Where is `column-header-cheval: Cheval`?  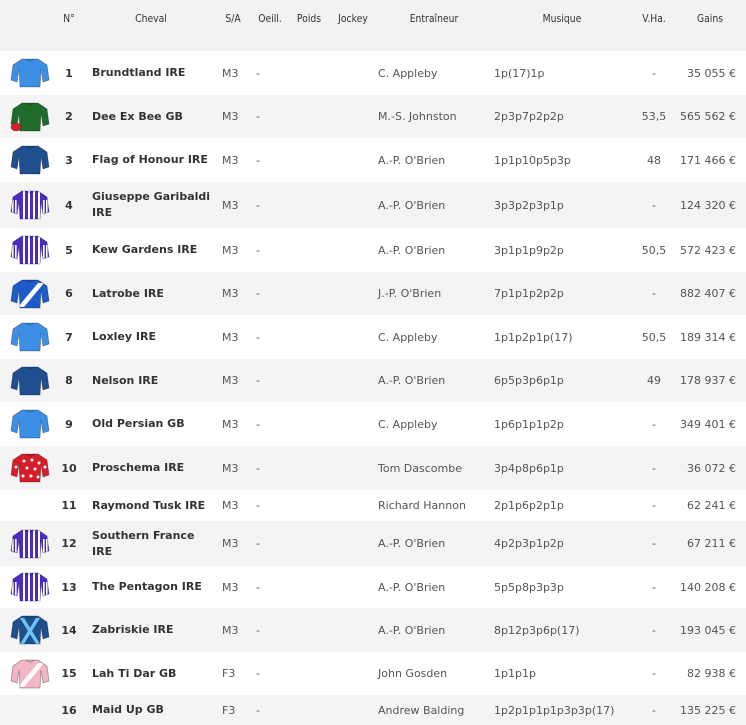
column-header-cheval: Cheval is located at coordinates (151, 25).